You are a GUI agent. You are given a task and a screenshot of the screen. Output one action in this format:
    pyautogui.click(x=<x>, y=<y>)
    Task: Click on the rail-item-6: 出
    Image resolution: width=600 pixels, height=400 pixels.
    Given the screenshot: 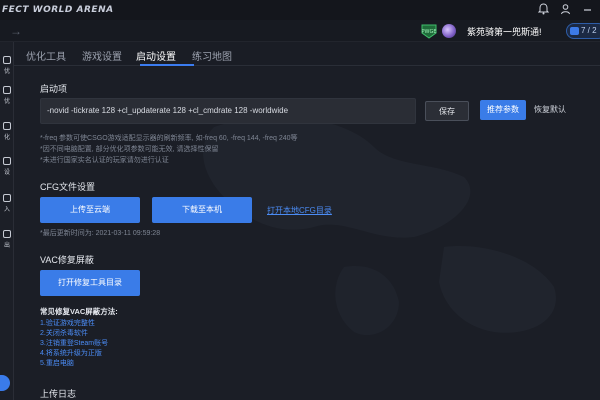 What is the action you would take?
    pyautogui.click(x=7, y=240)
    